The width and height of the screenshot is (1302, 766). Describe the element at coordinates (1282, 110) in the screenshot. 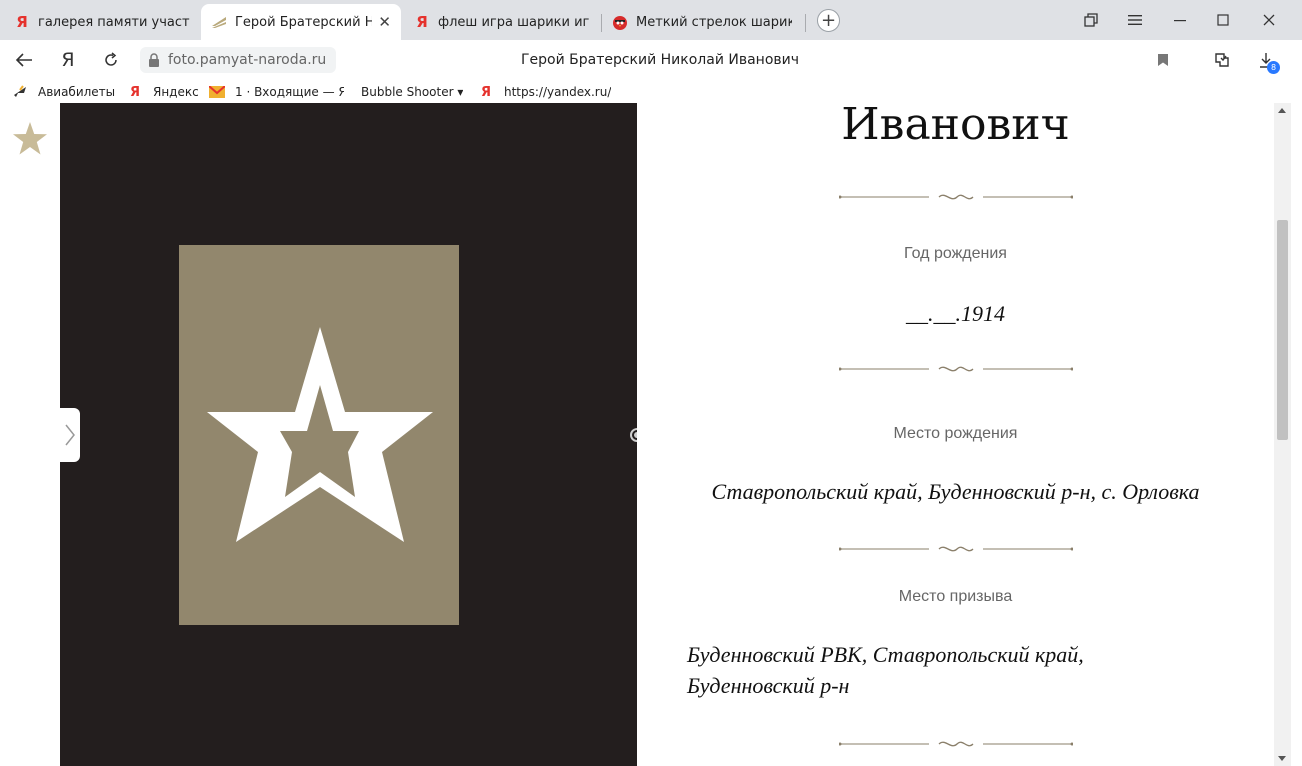

I see `scroll-up-icon` at that location.